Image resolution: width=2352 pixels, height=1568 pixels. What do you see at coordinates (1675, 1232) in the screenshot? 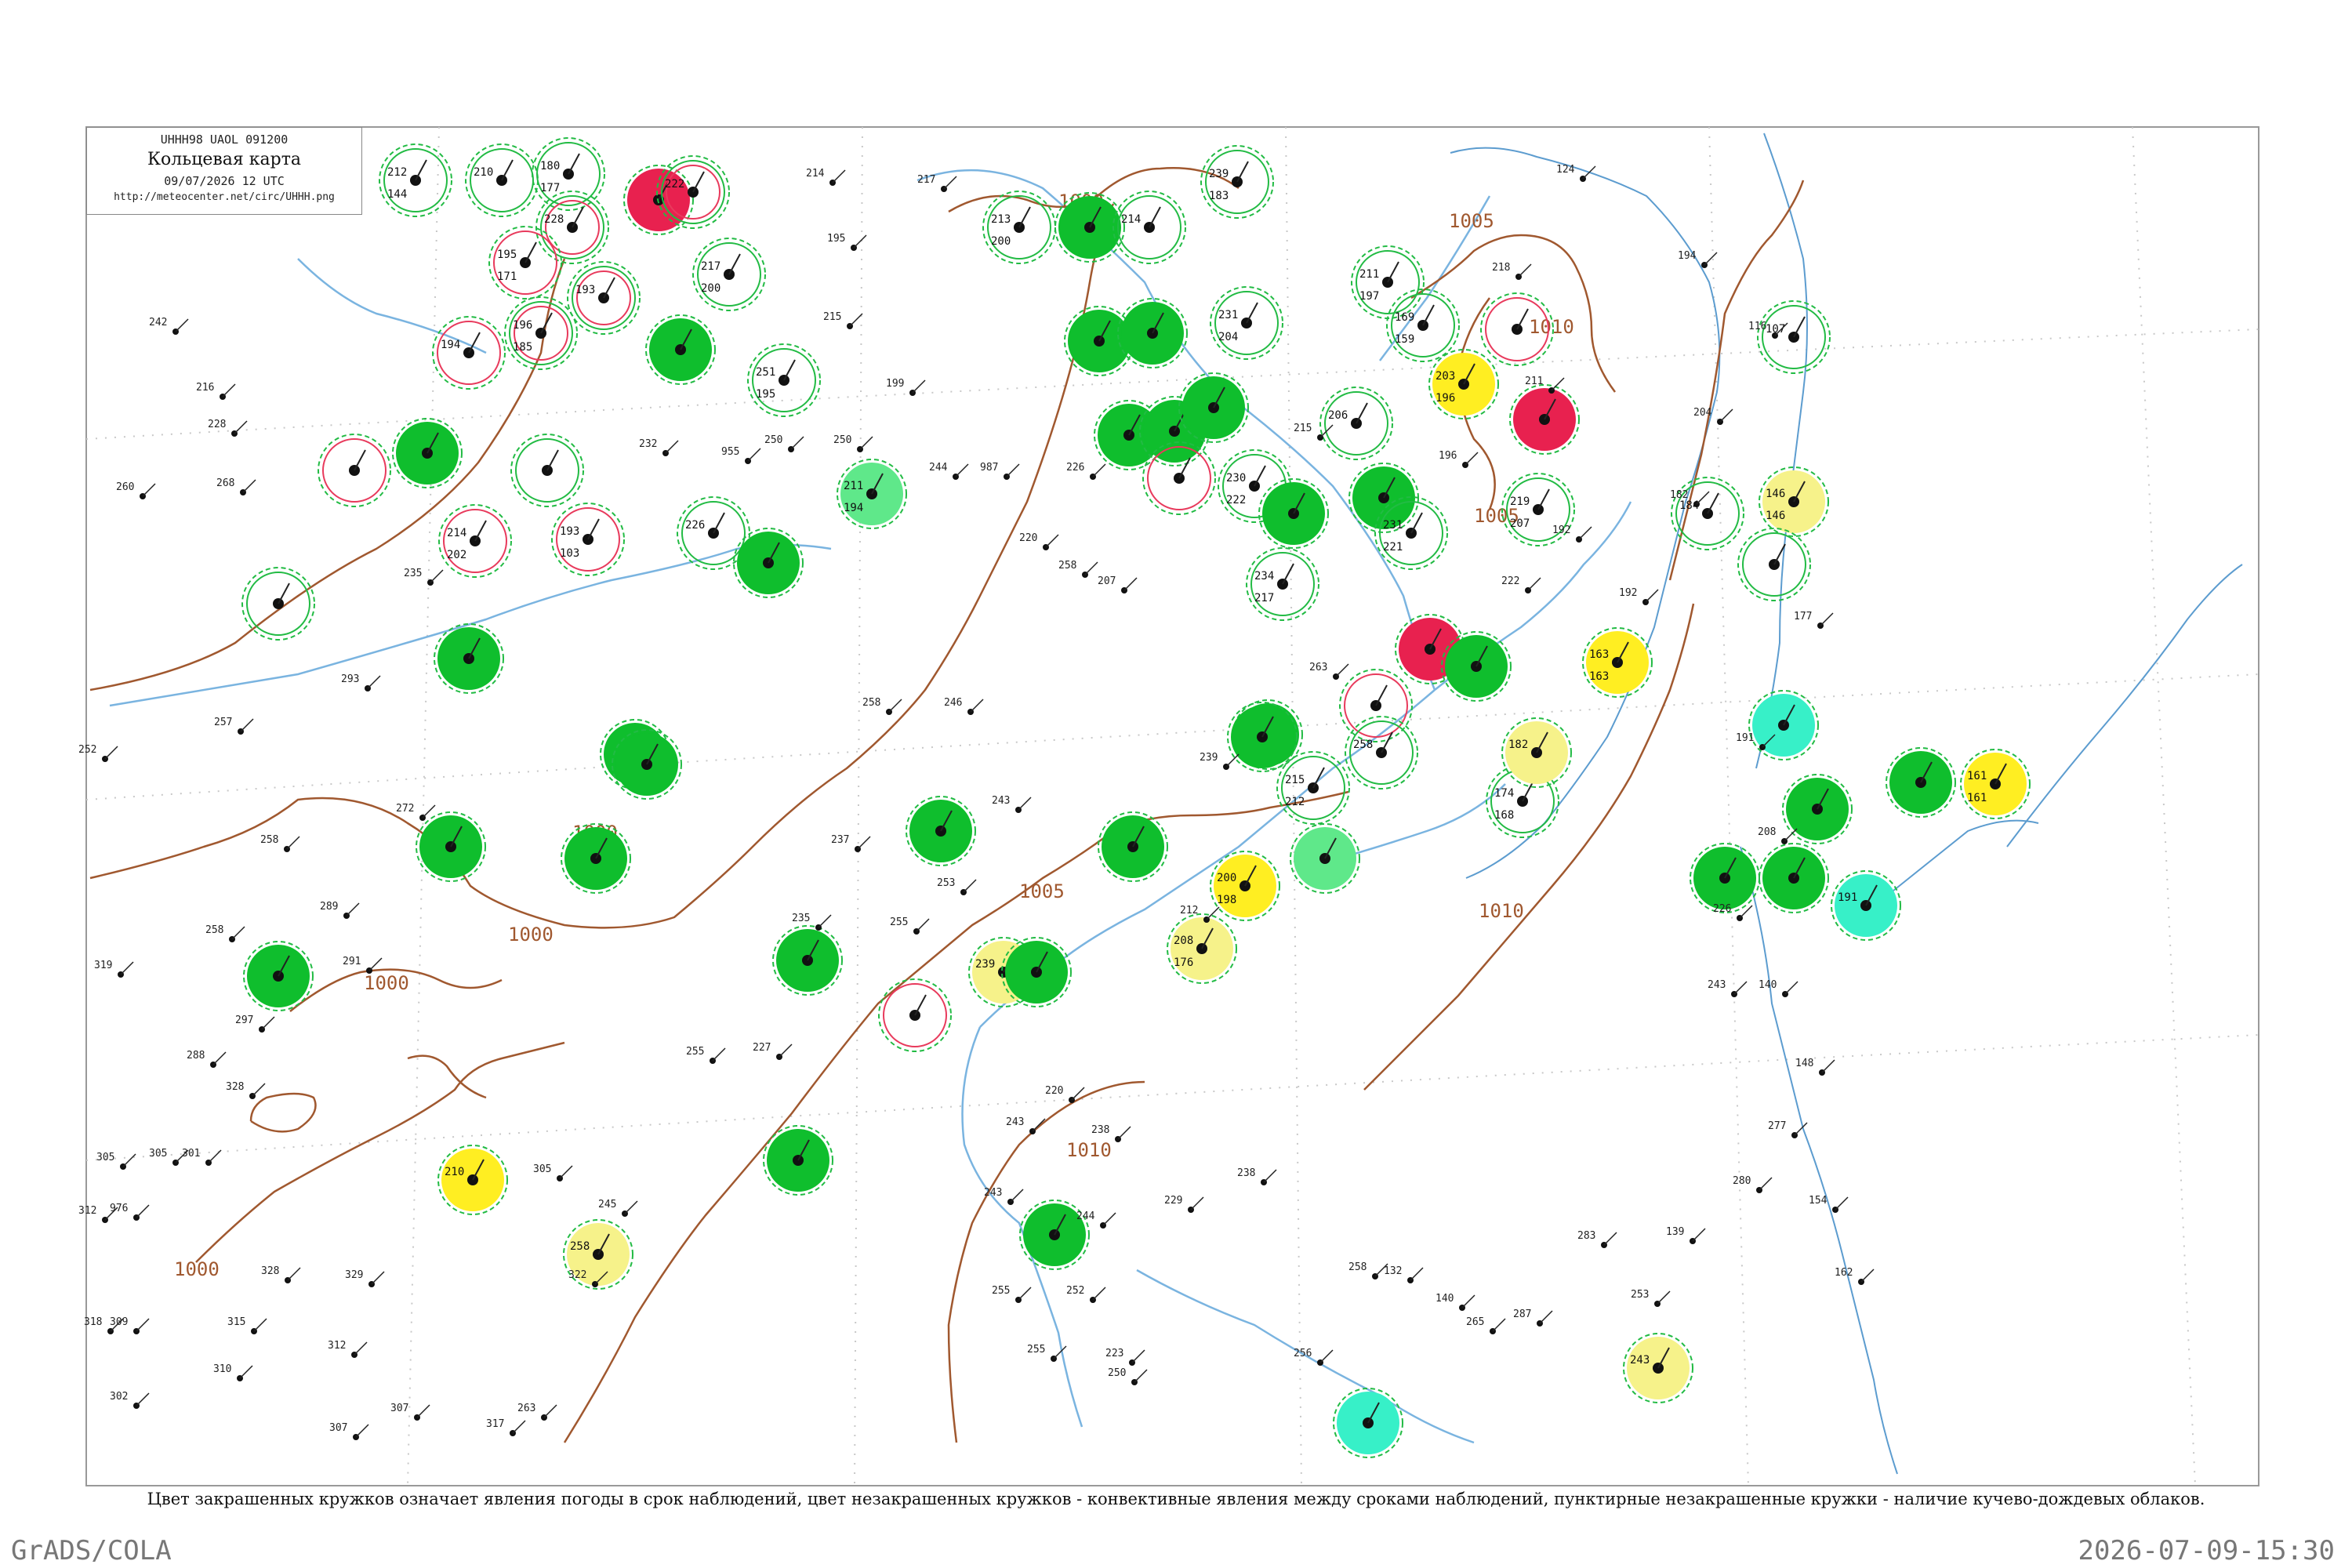
I see `station-value: 139` at bounding box center [1675, 1232].